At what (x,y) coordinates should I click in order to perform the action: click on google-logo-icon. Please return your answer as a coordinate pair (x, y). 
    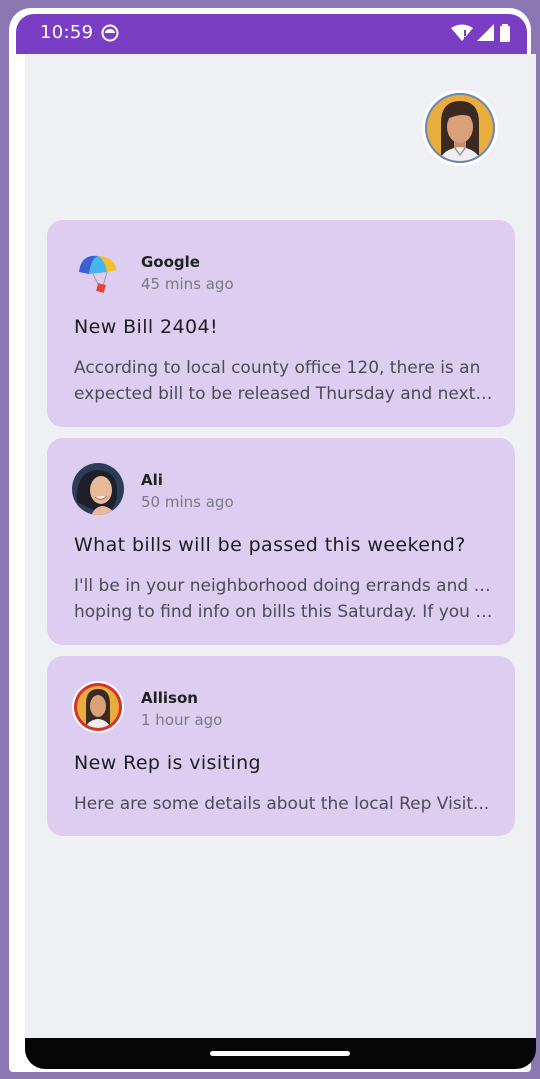
    Looking at the image, I should click on (98, 274).